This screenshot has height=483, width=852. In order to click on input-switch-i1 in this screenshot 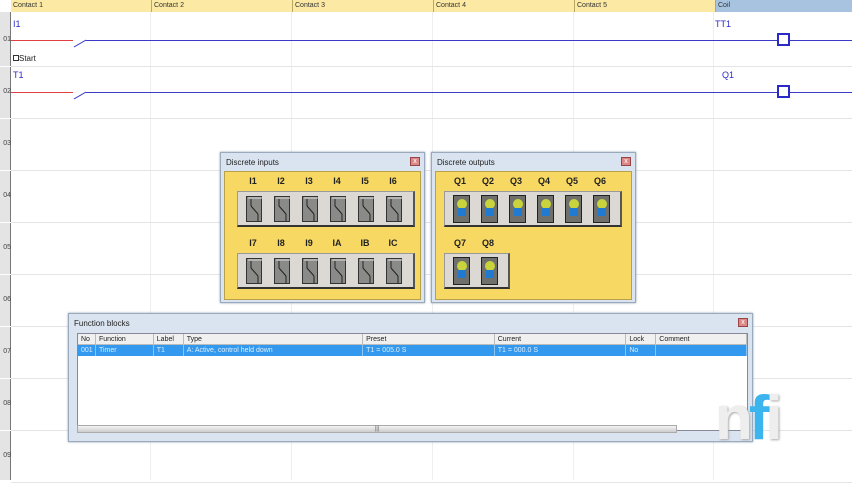, I will do `click(254, 209)`.